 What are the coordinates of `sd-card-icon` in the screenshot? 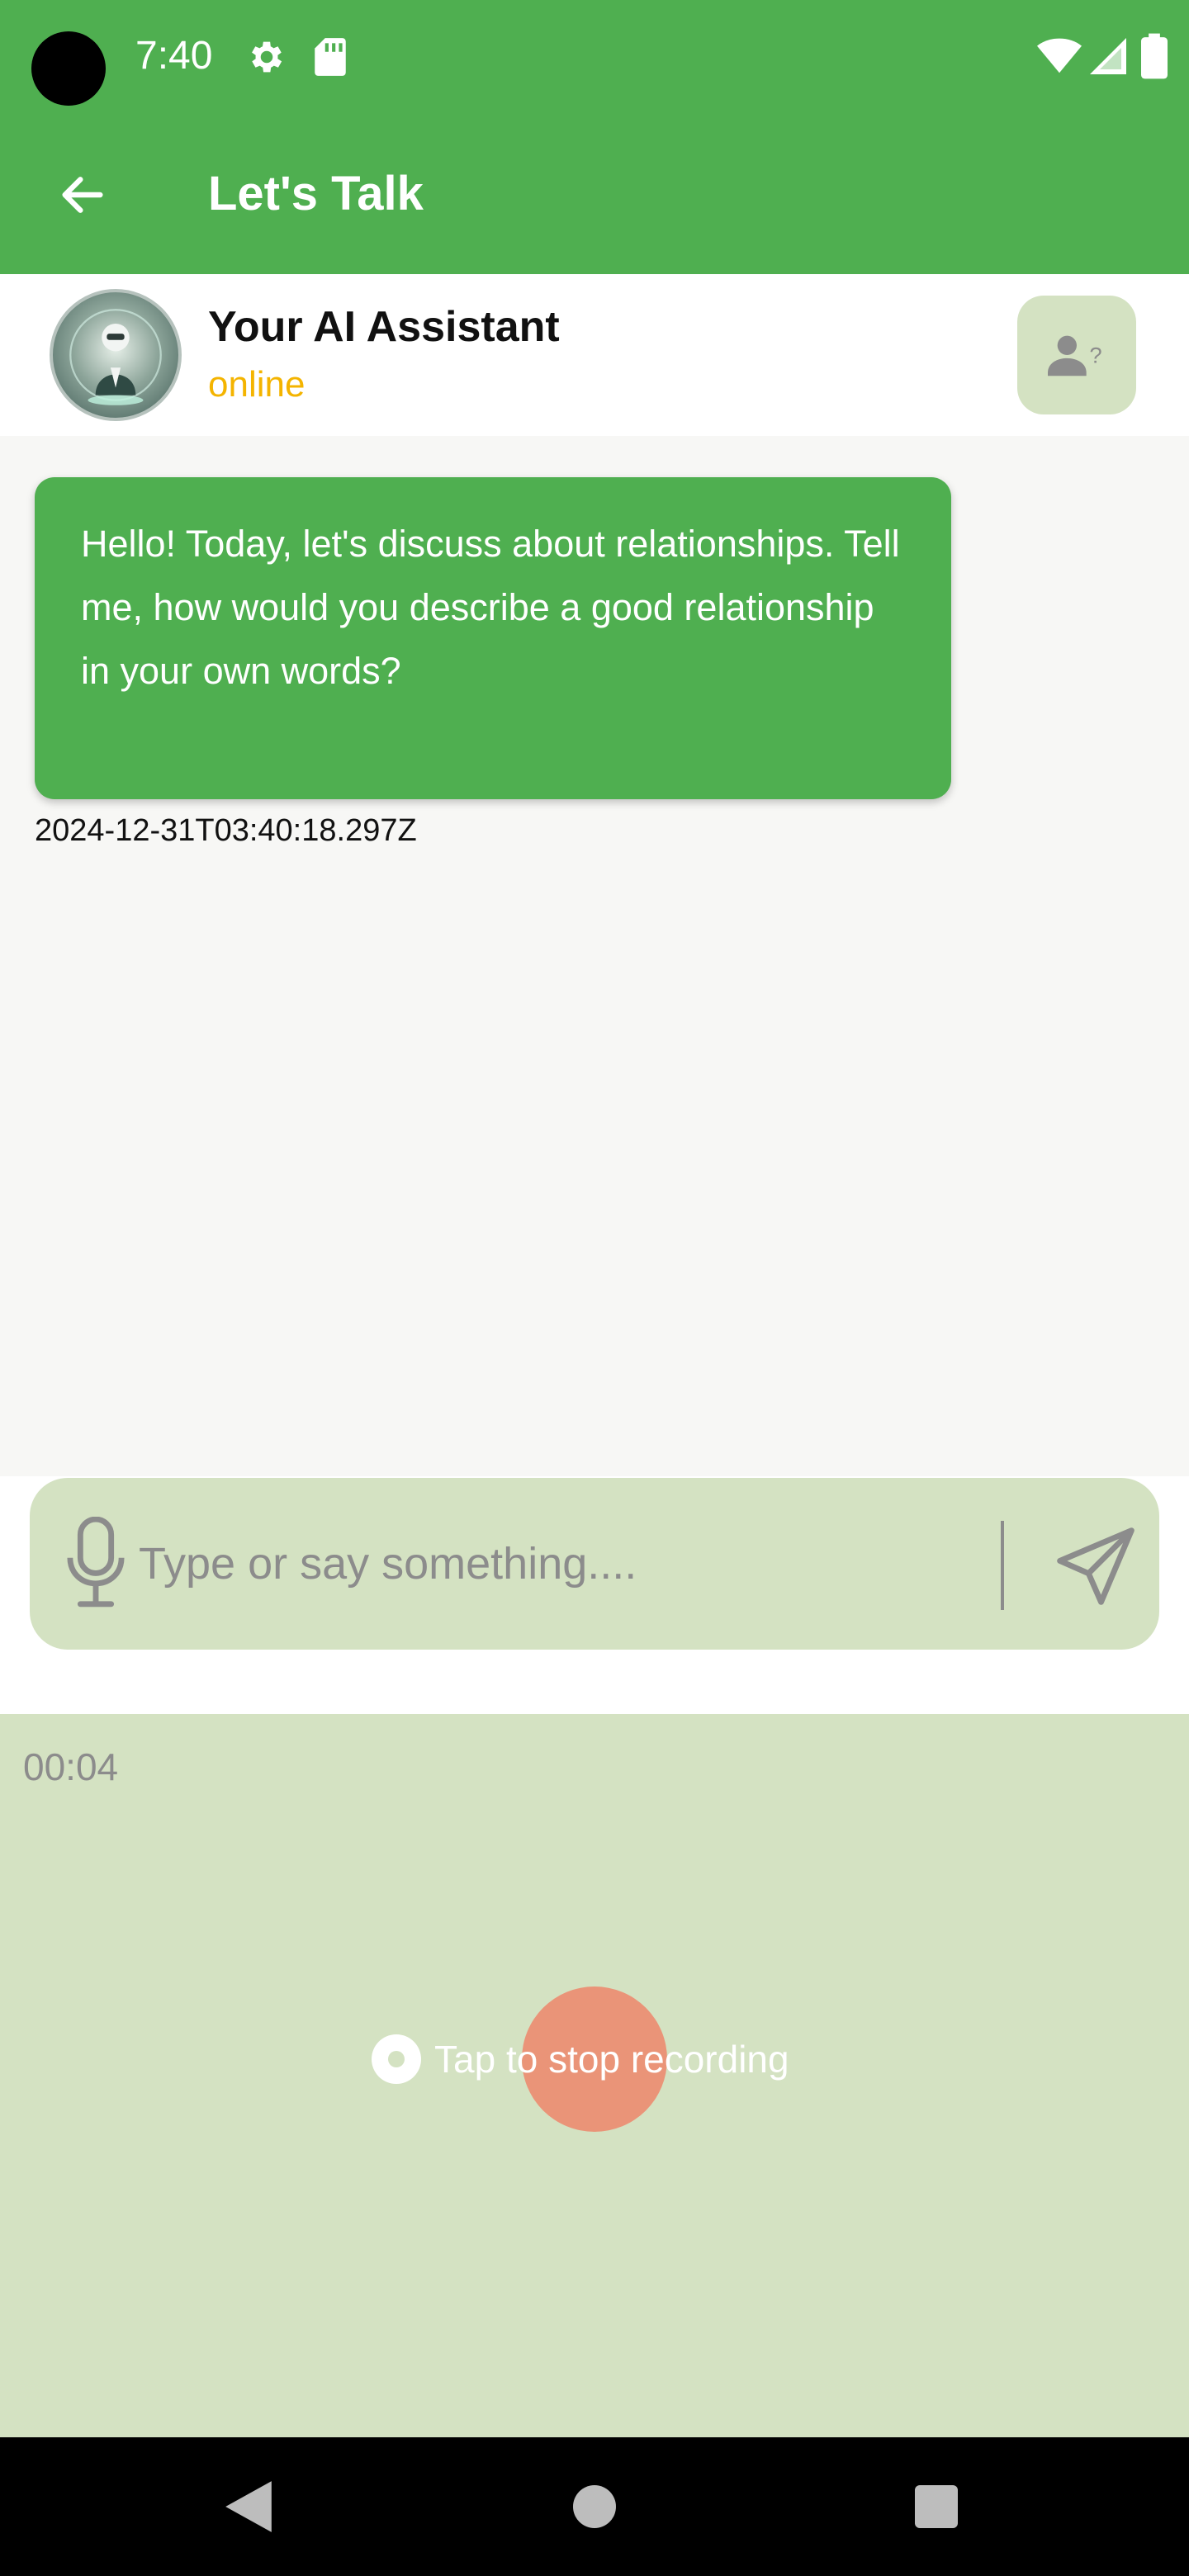 It's located at (330, 57).